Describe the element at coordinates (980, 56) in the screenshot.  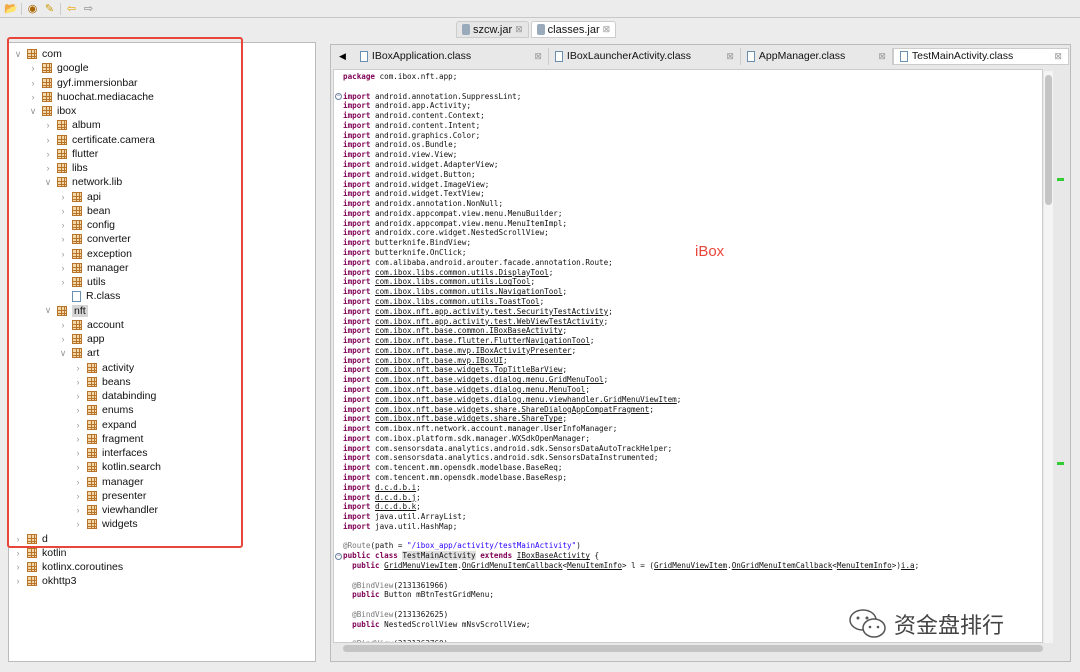
I see `tab-testmainactivity-class: TestMainActivity.class ⊠` at that location.